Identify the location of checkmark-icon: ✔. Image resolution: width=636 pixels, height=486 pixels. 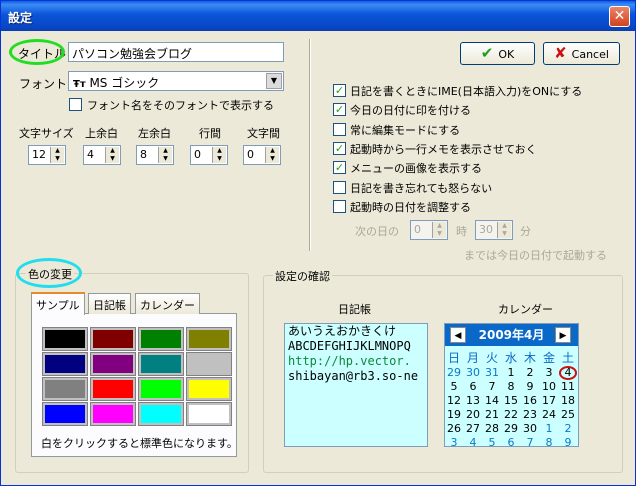
(487, 53).